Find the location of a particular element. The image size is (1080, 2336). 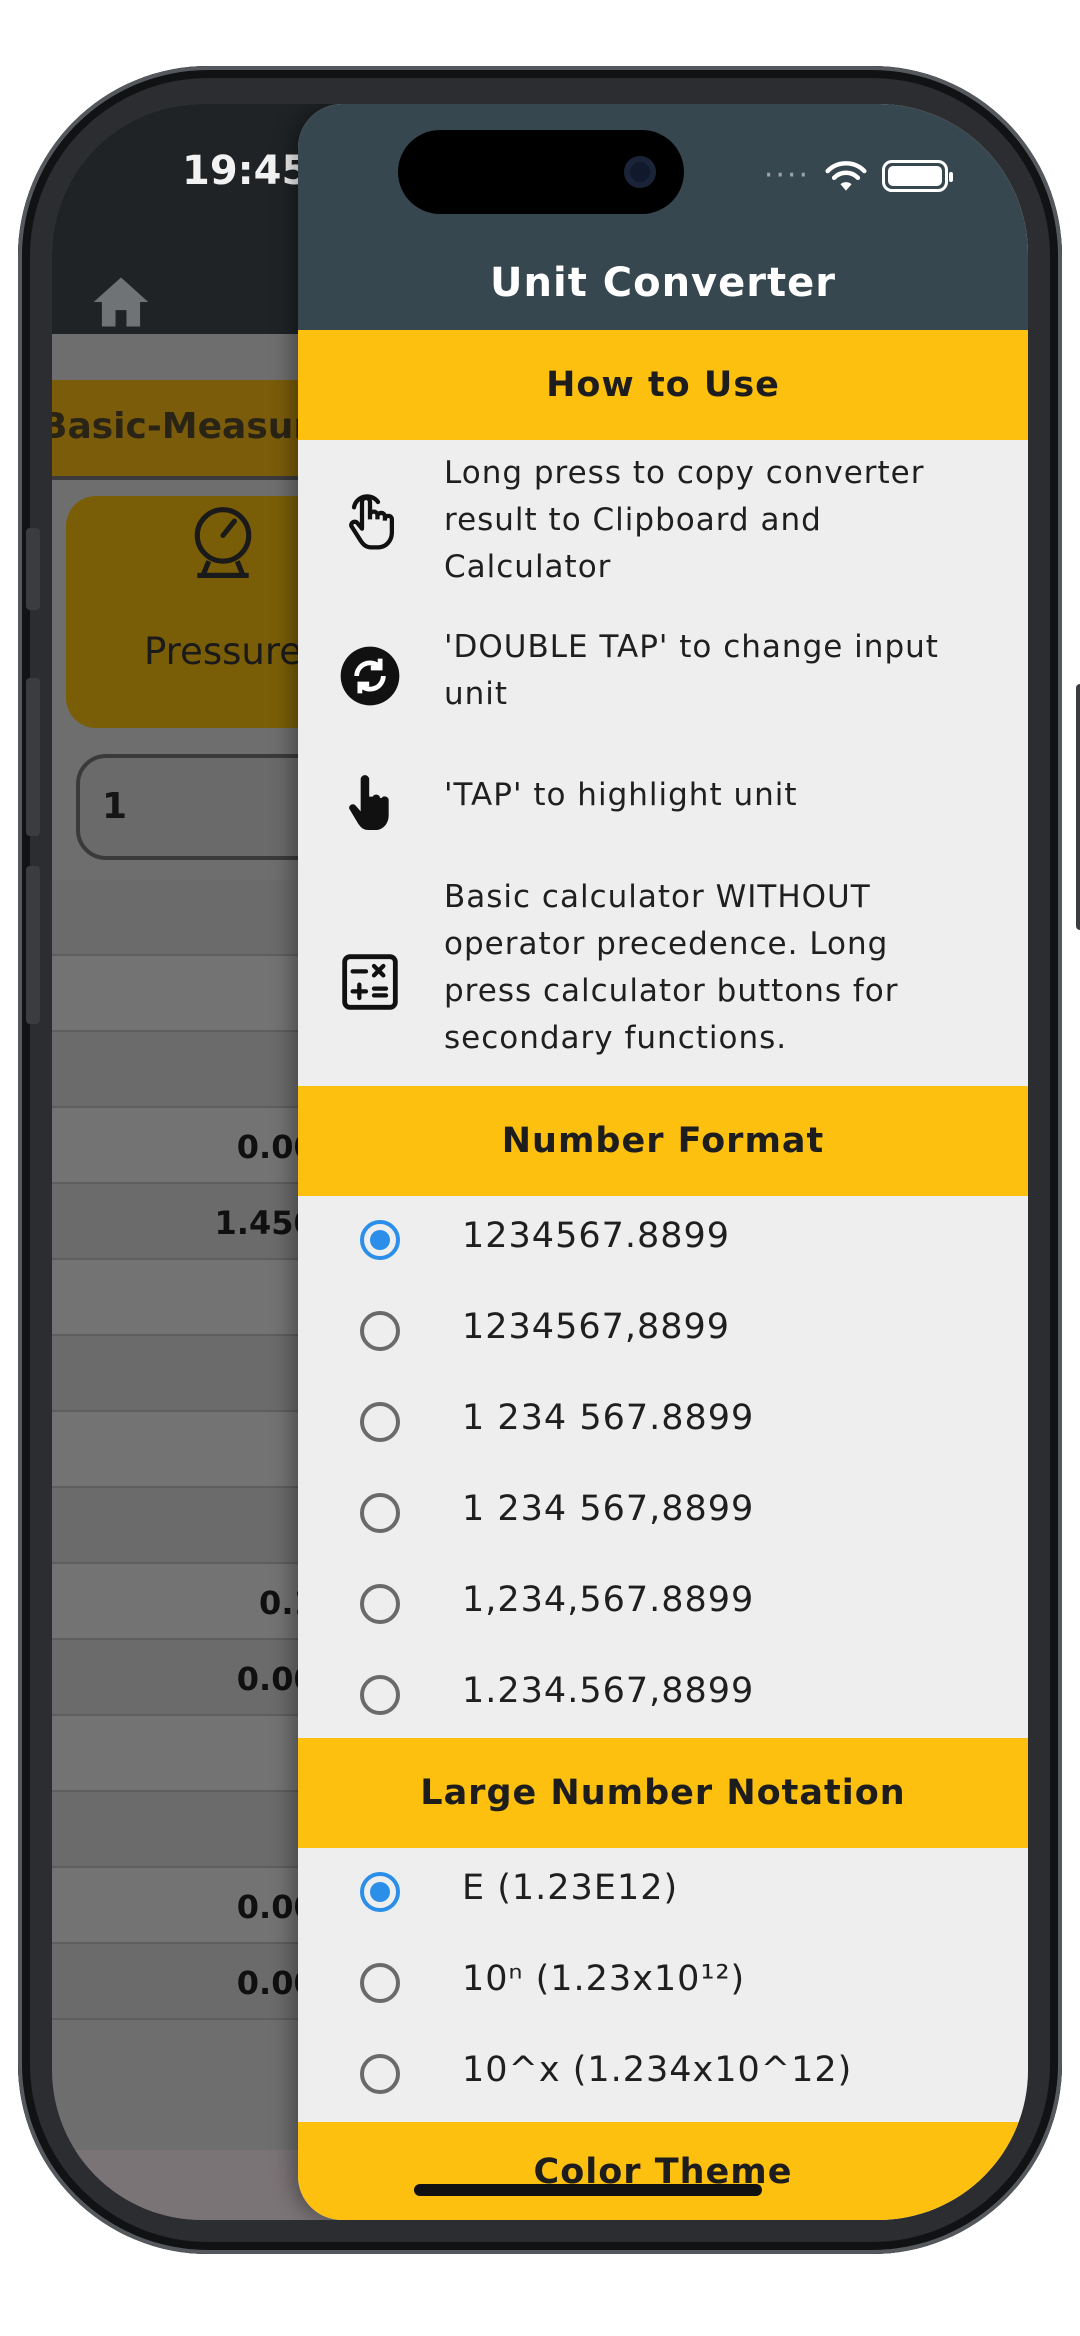

battery-icon is located at coordinates (917, 175).